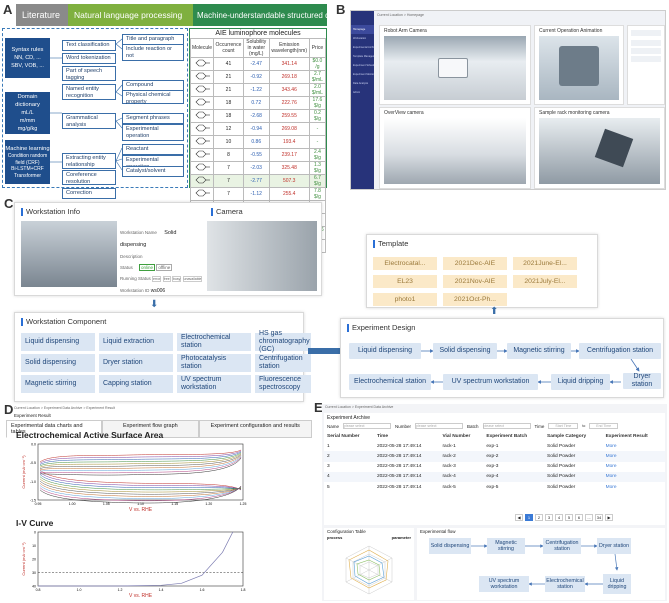 The image size is (669, 603). I want to click on component-item: Liquid dispensing, so click(58, 342).